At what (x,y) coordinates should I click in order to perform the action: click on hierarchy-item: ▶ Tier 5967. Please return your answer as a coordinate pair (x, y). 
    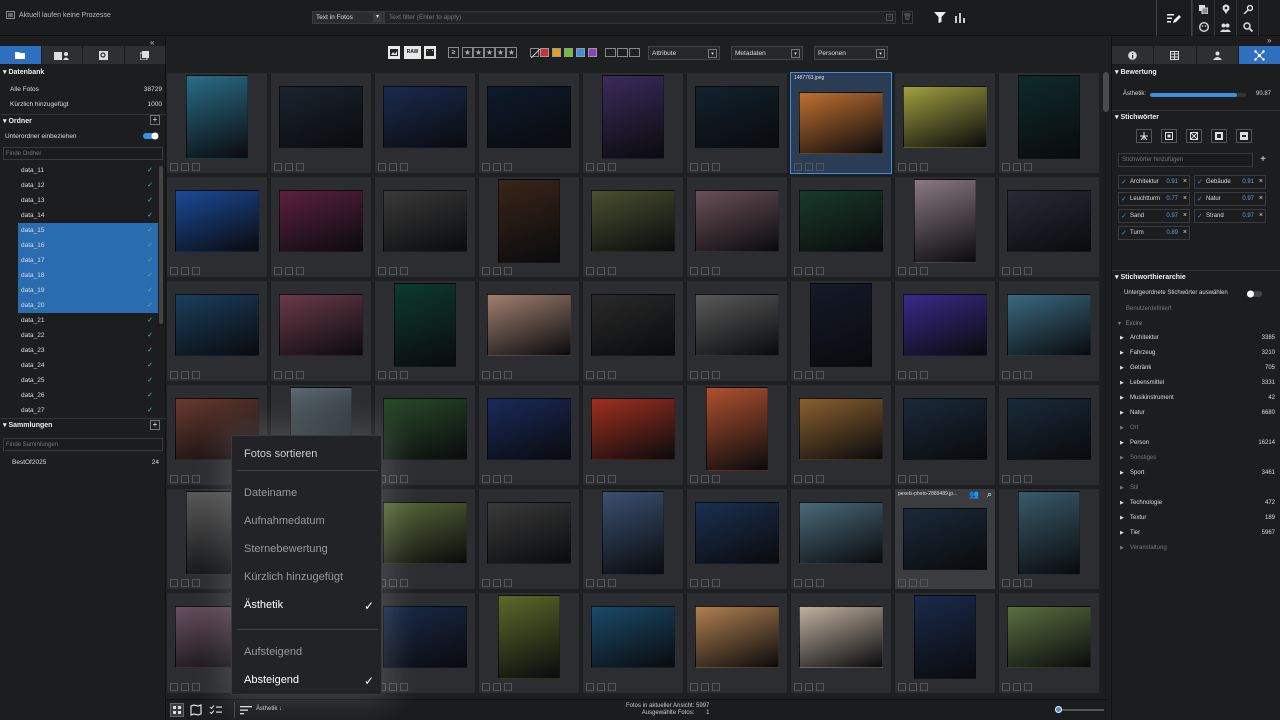
    Looking at the image, I should click on (1197, 534).